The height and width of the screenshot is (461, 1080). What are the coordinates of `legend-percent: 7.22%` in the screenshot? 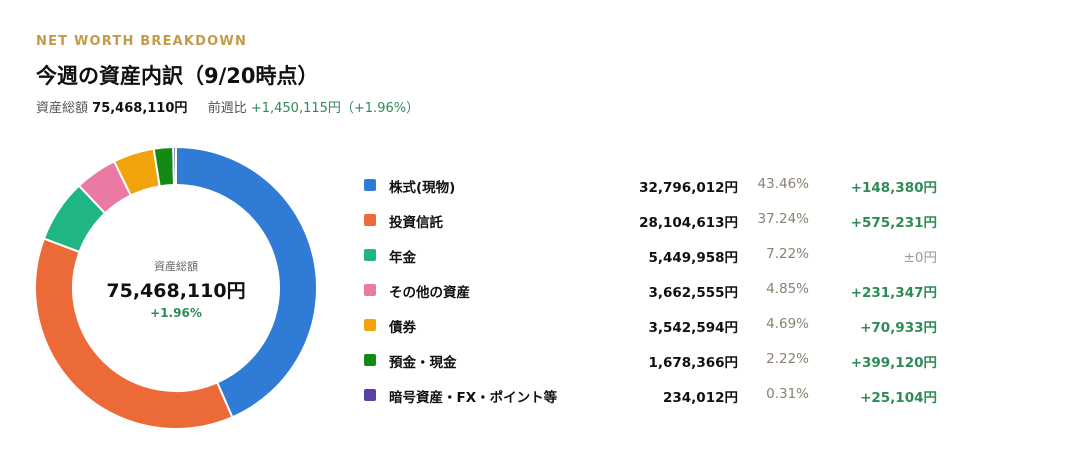 It's located at (787, 254).